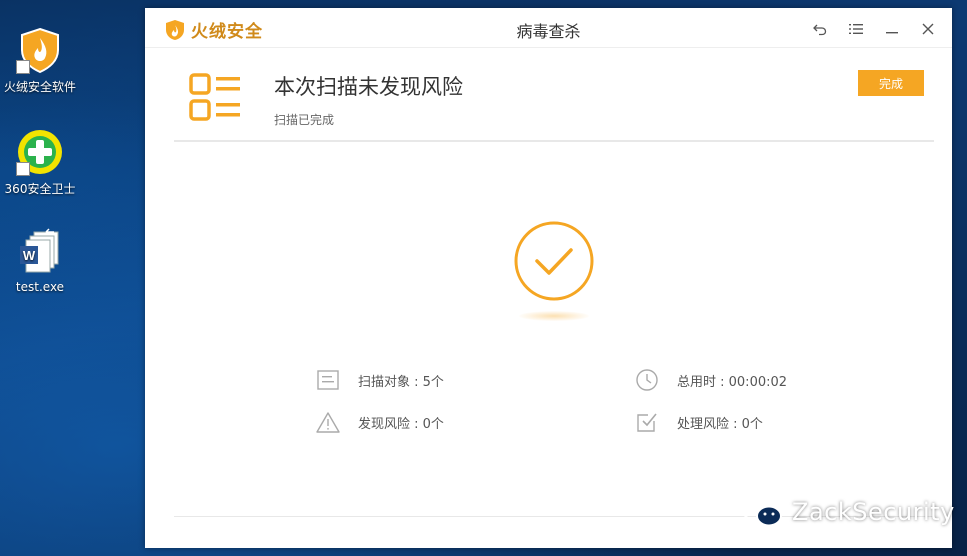 The image size is (967, 556). Describe the element at coordinates (304, 120) in the screenshot. I see `result-subtitle: 扫描已完成` at that location.